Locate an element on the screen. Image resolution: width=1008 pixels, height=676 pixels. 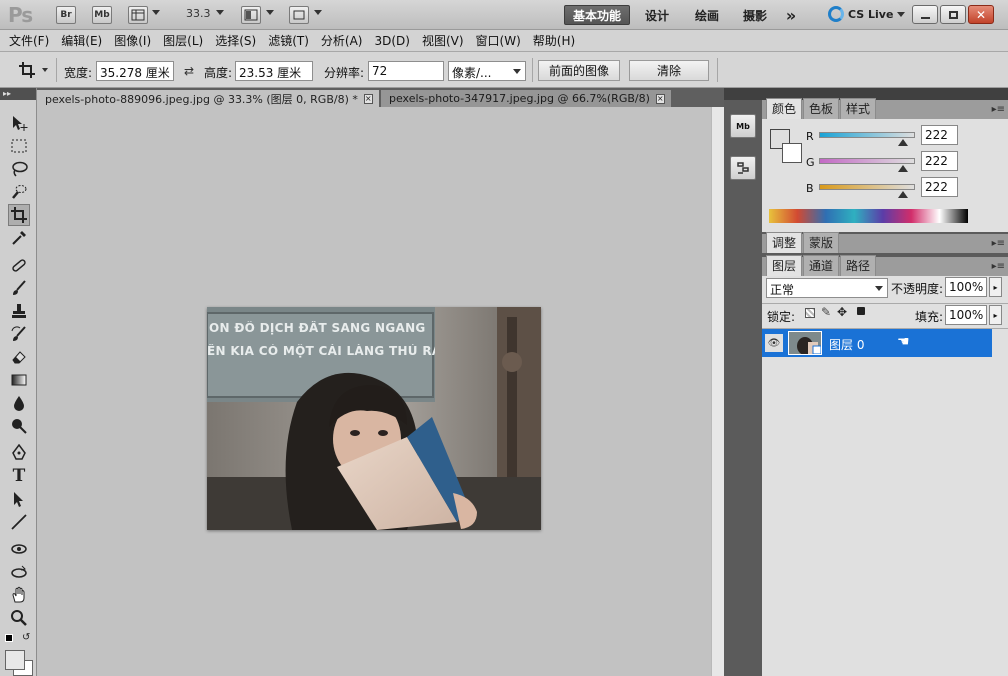
resolution-field: 72 is located at coordinates (406, 71).